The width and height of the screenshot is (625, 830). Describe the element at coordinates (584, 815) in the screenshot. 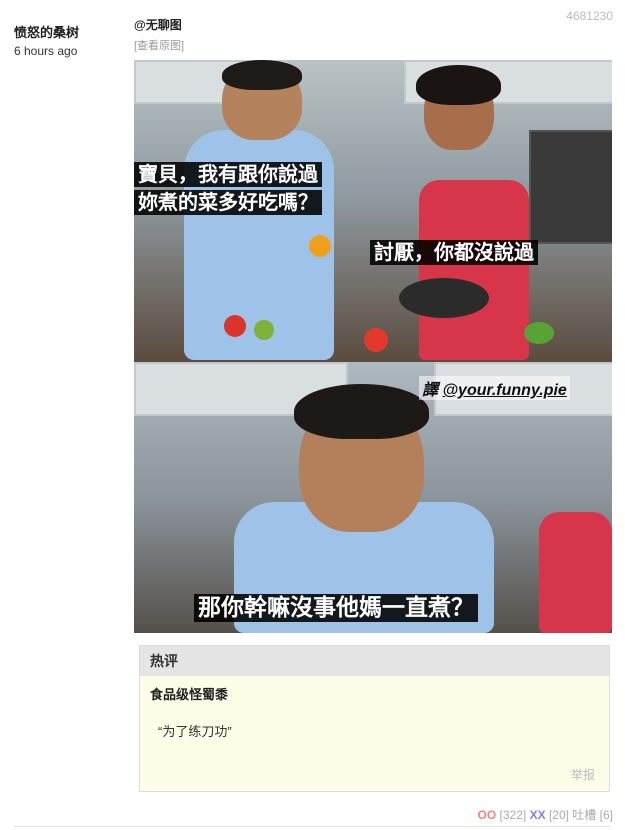

I see `tucao-button: 吐槽` at that location.